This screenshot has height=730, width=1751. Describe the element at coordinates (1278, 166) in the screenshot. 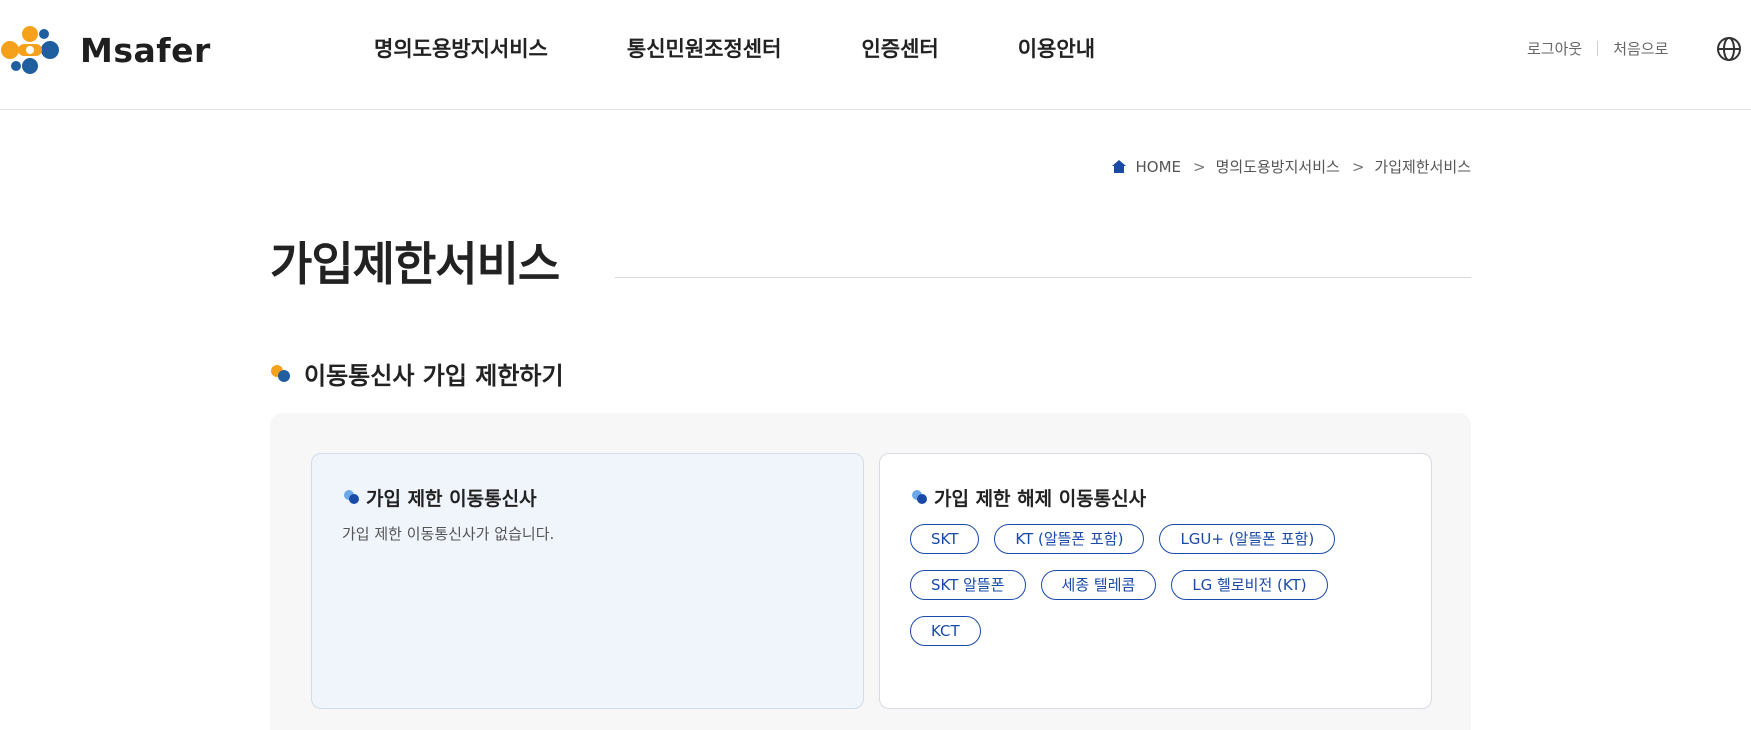

I see `breadcrumb-level1: 명의도용방지서비스` at that location.